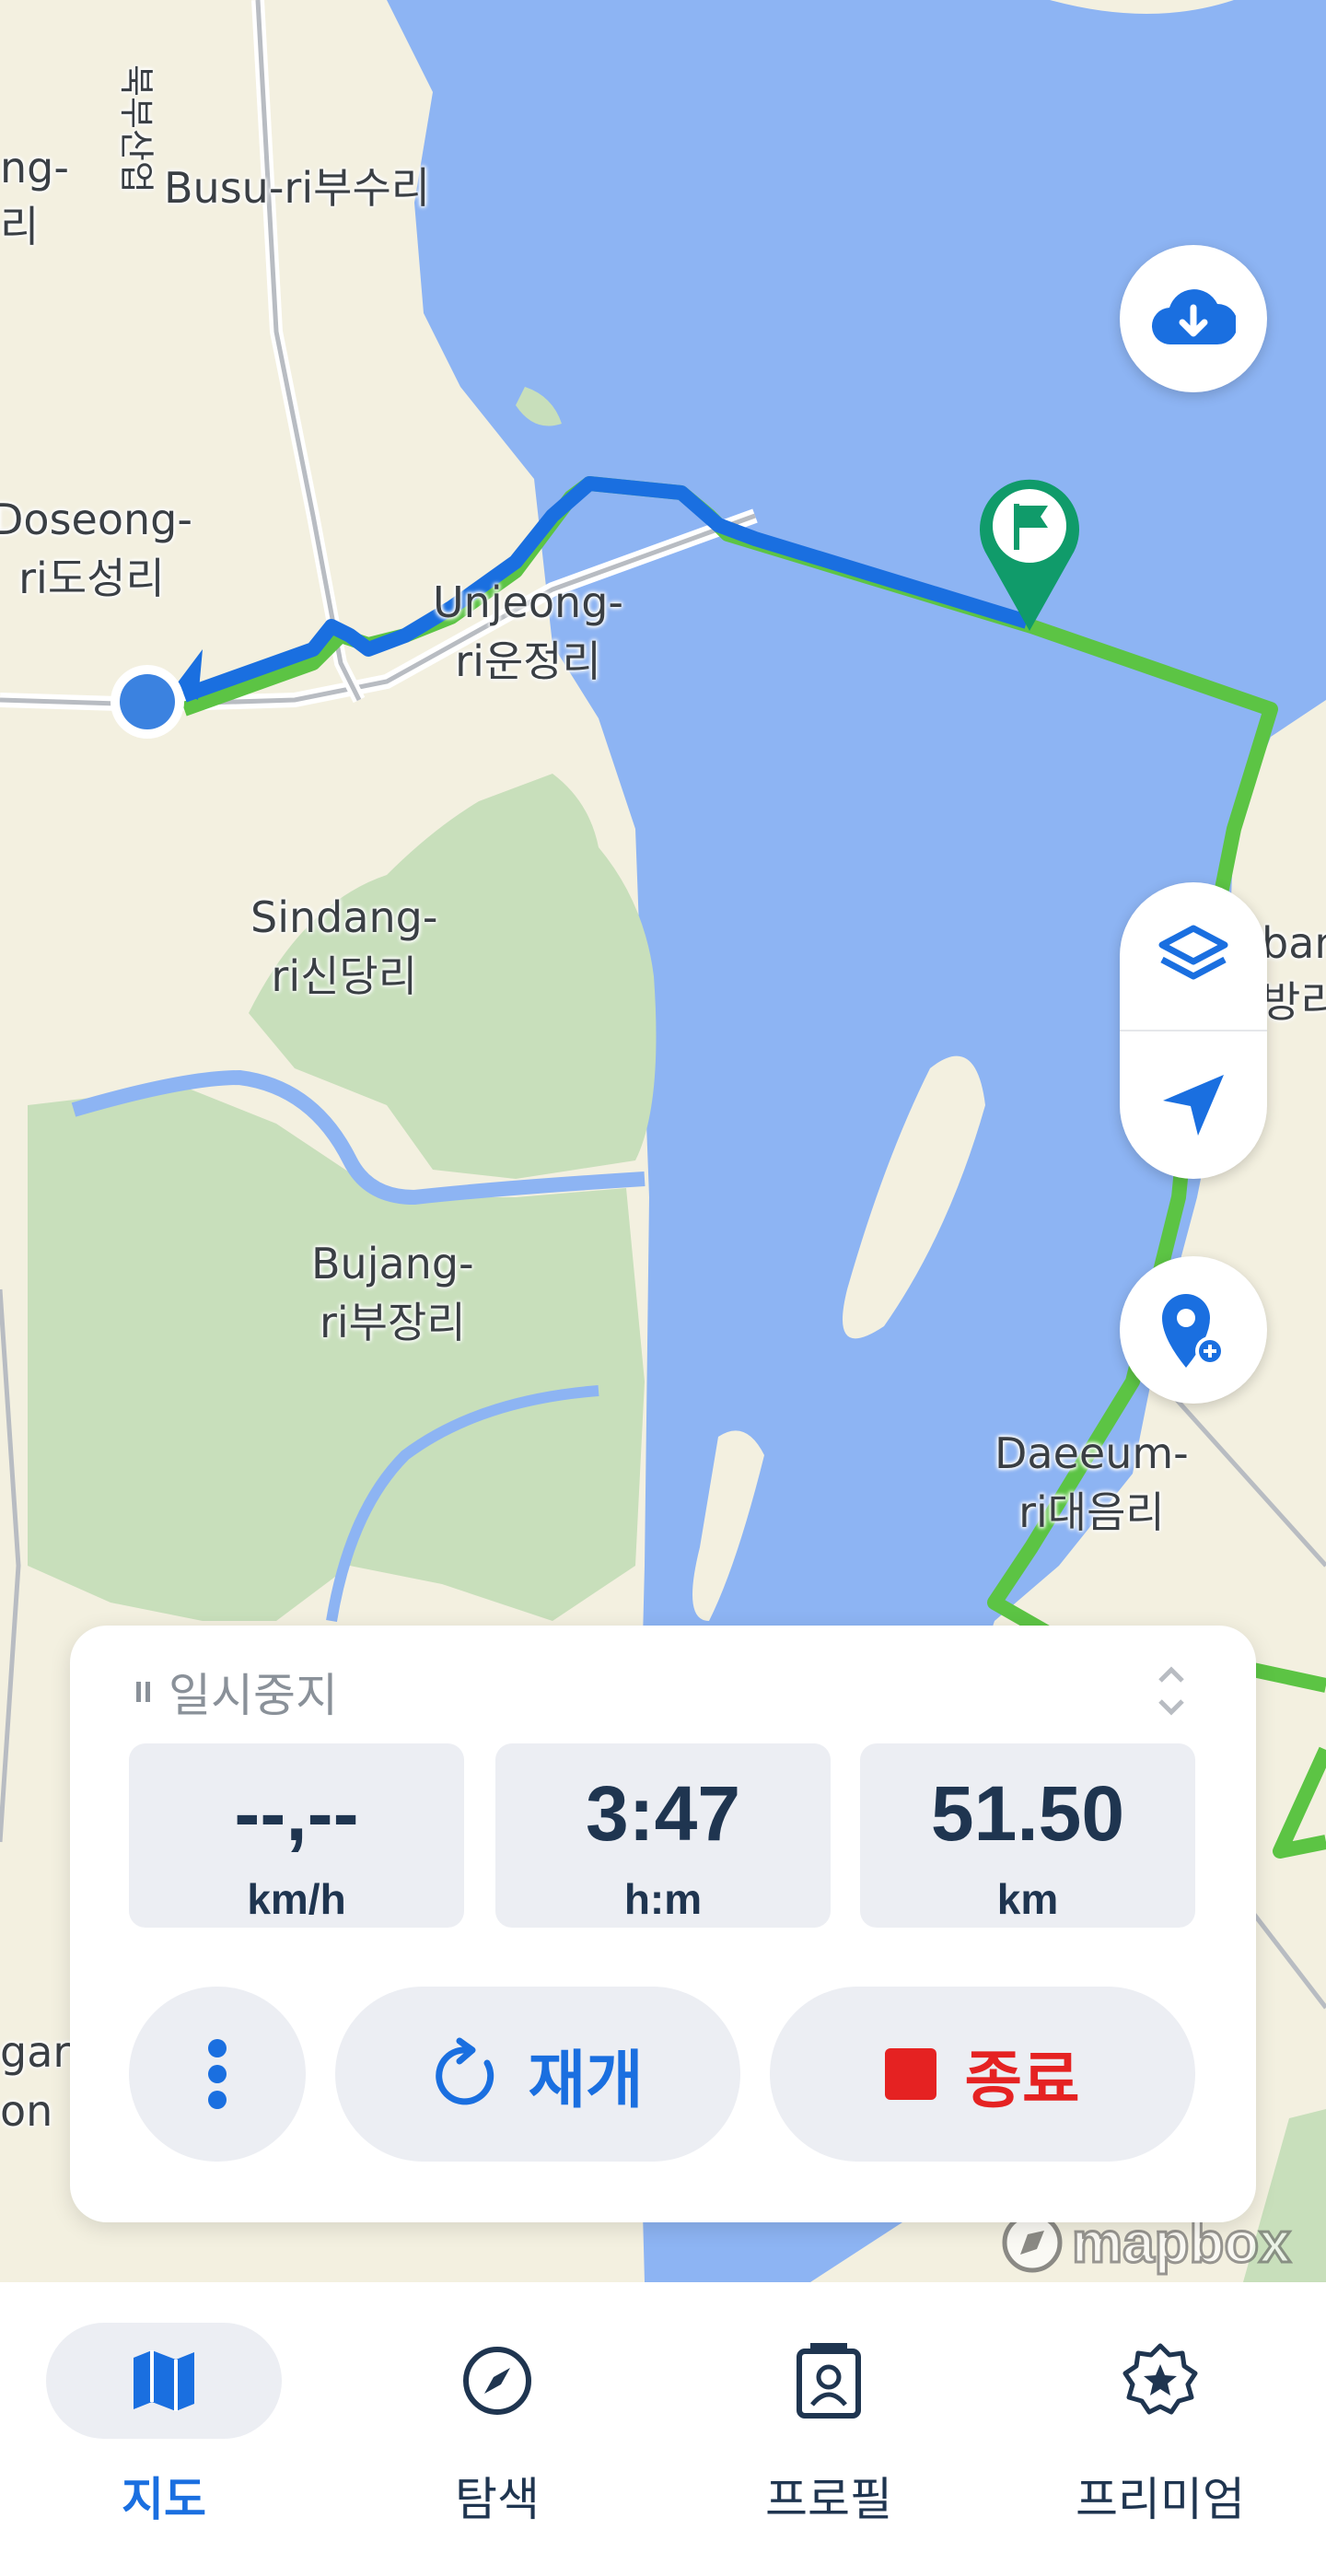 The height and width of the screenshot is (2576, 1326). I want to click on status-row: 일시중지, so click(237, 1692).